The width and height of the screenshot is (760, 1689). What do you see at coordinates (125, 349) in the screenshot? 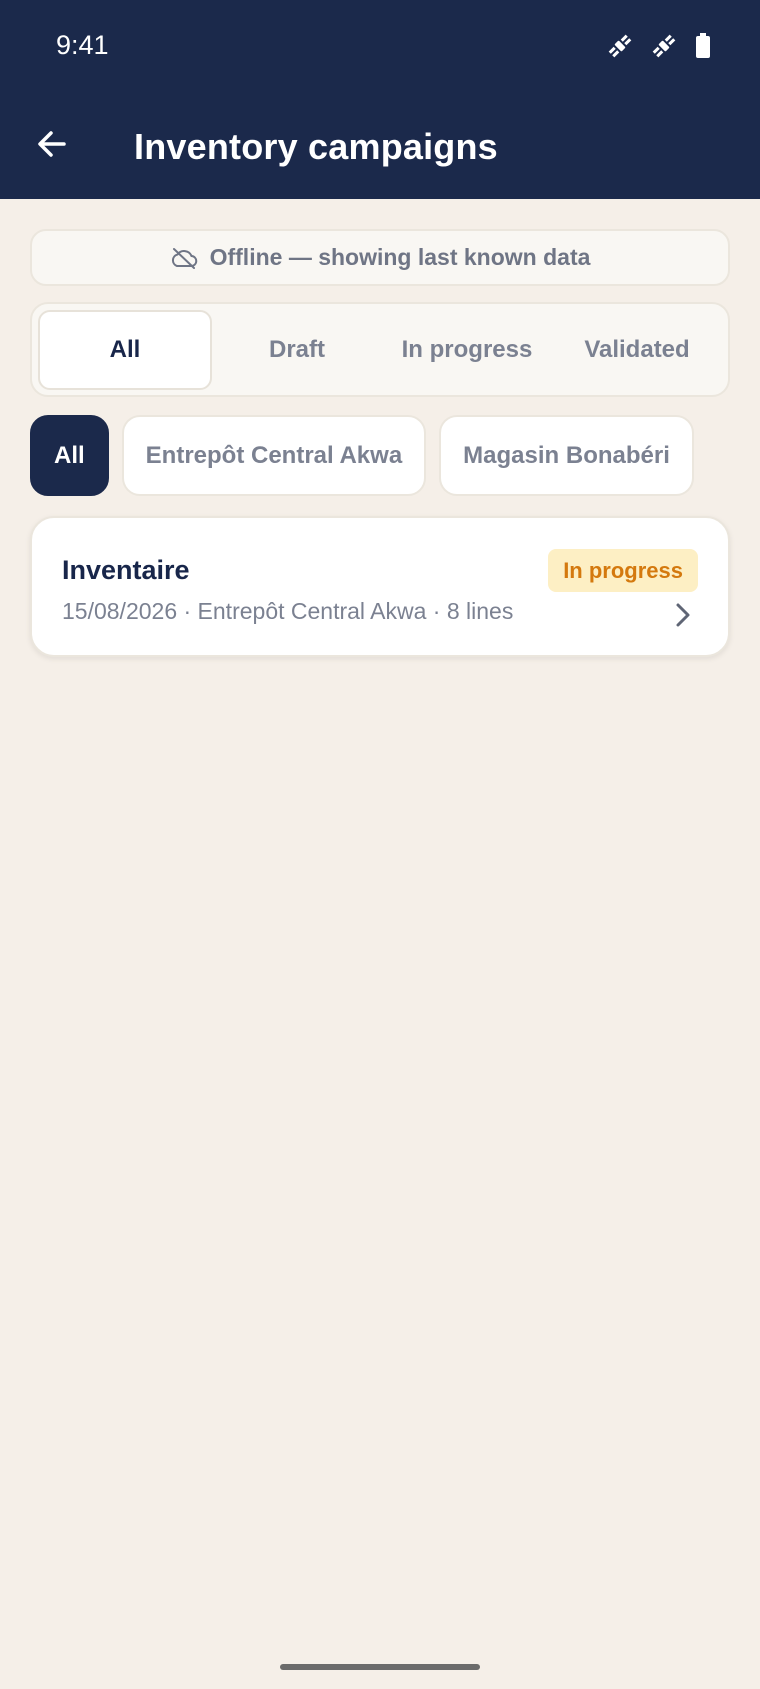
I see `tab-all: All` at bounding box center [125, 349].